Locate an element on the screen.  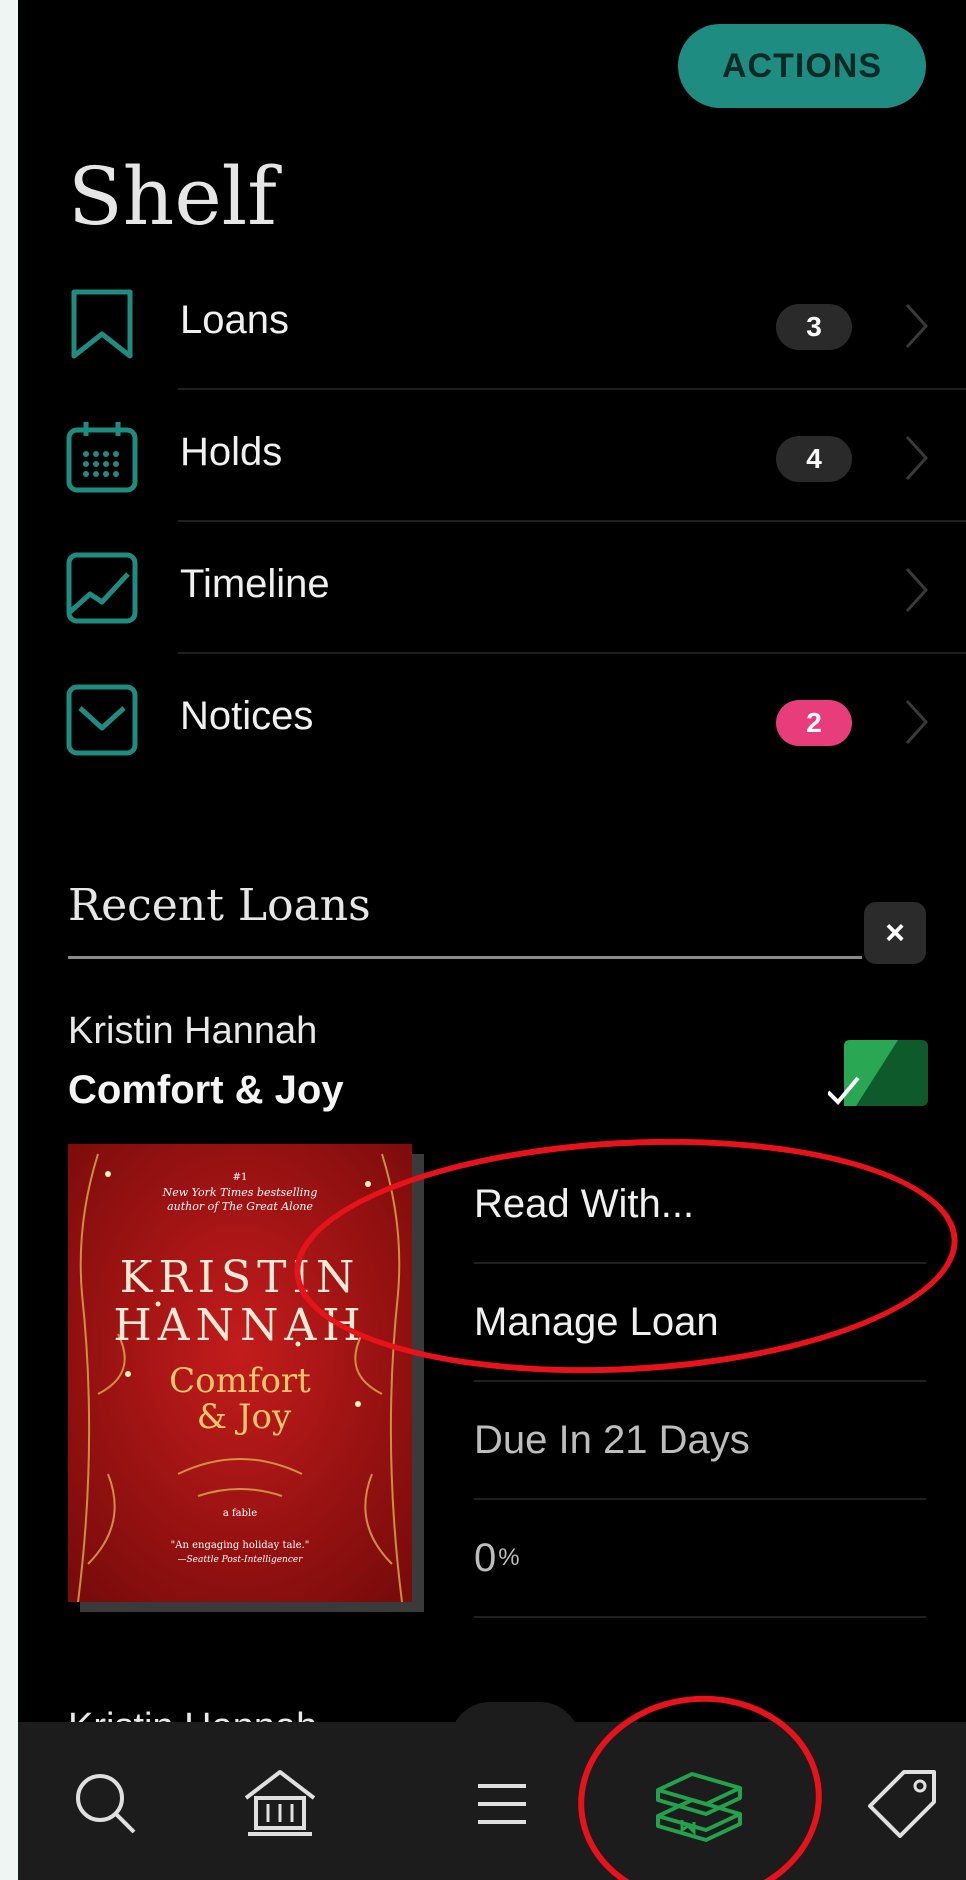
count-badge: 2 is located at coordinates (814, 723).